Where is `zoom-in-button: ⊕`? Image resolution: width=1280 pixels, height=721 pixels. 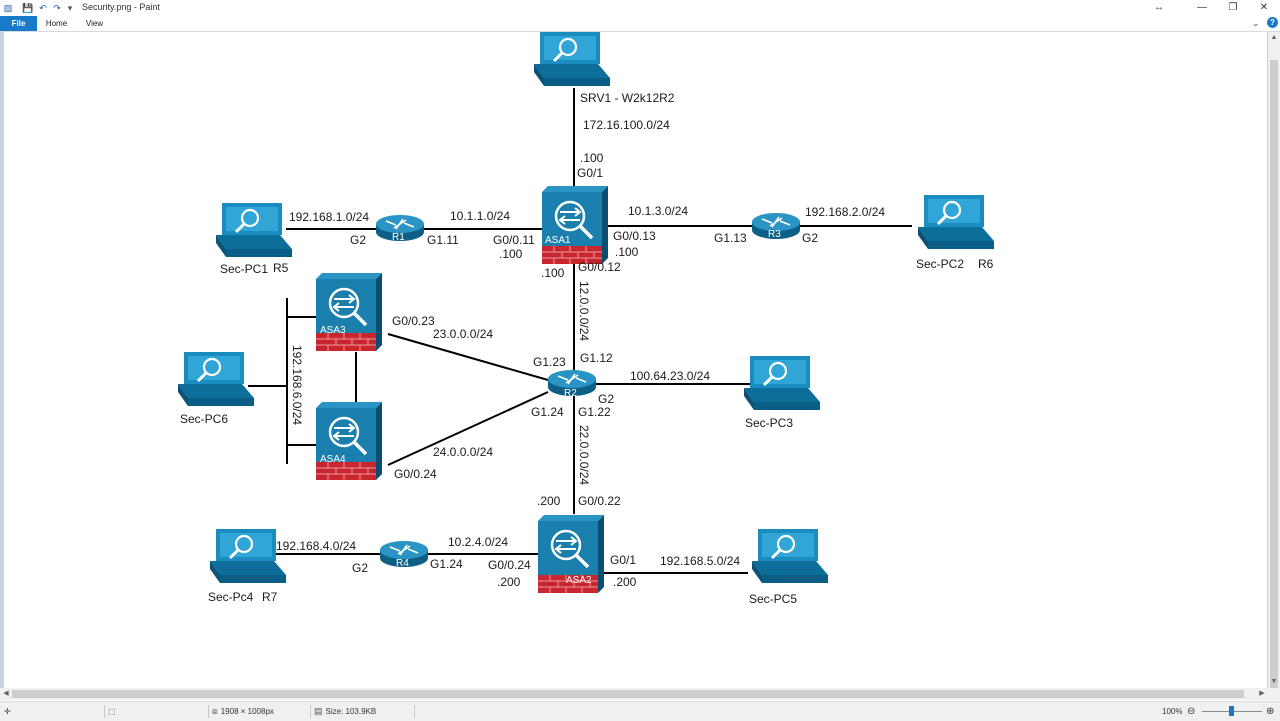 zoom-in-button: ⊕ is located at coordinates (1270, 711).